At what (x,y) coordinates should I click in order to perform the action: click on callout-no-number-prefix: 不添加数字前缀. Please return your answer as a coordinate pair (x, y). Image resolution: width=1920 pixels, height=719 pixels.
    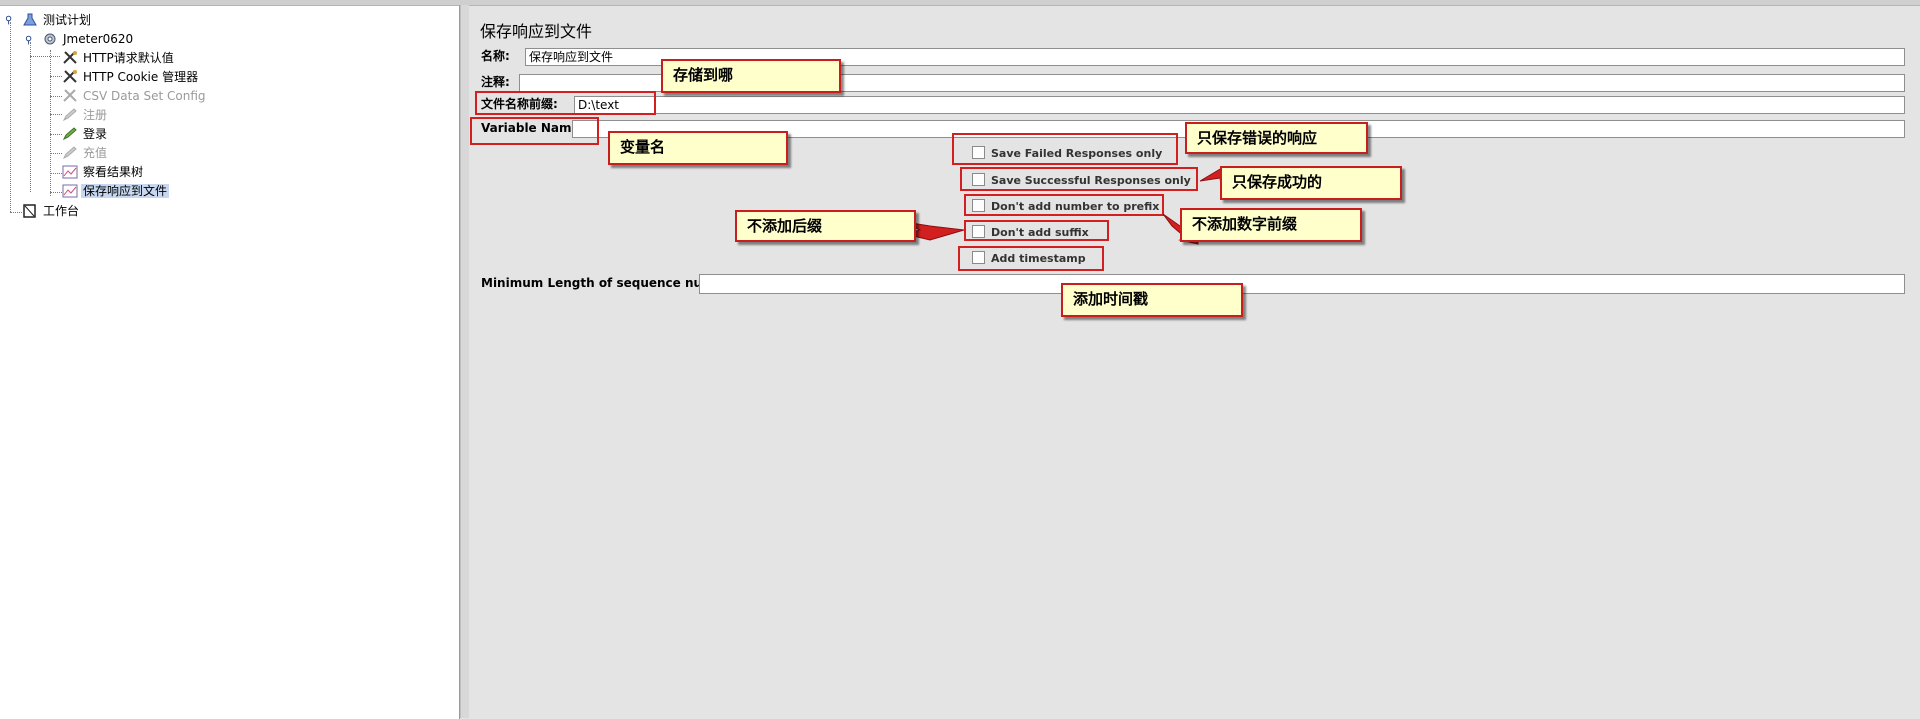
    Looking at the image, I should click on (1271, 225).